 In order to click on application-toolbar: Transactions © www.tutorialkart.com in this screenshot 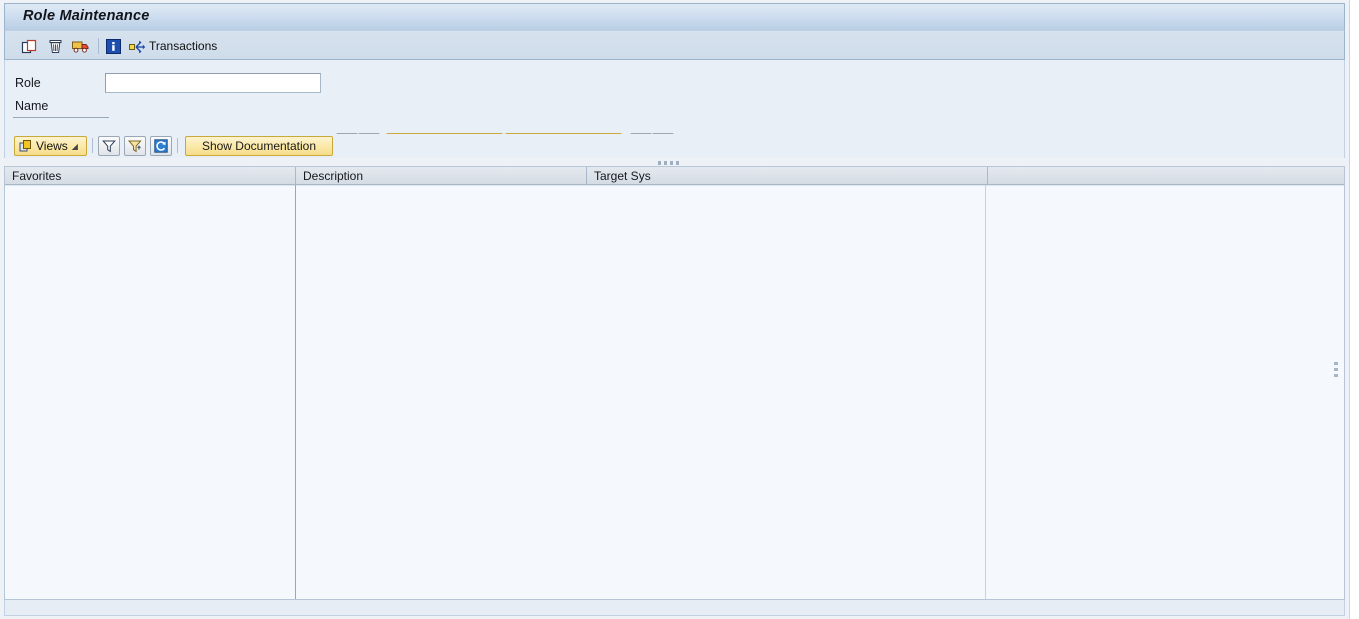, I will do `click(674, 61)`.